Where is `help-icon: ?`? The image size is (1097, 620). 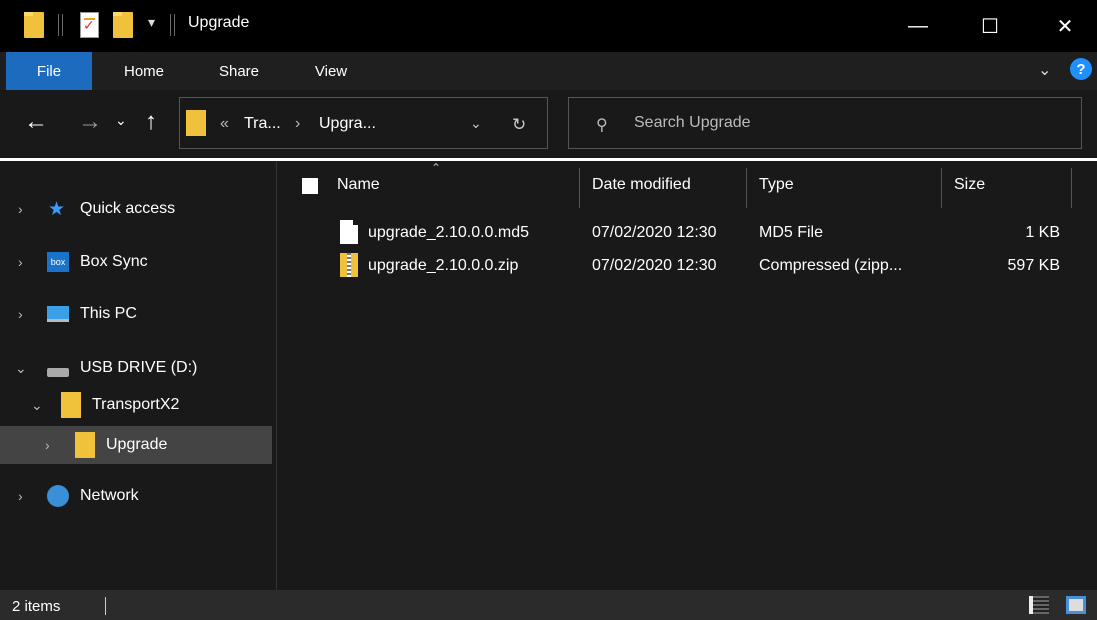 help-icon: ? is located at coordinates (1081, 69).